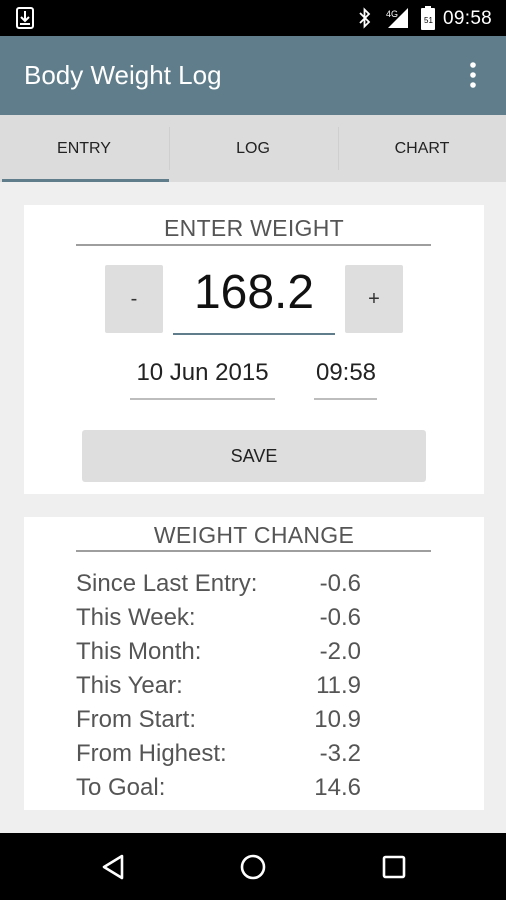 Image resolution: width=506 pixels, height=900 pixels. Describe the element at coordinates (346, 373) in the screenshot. I see `time-field: 09:58` at that location.